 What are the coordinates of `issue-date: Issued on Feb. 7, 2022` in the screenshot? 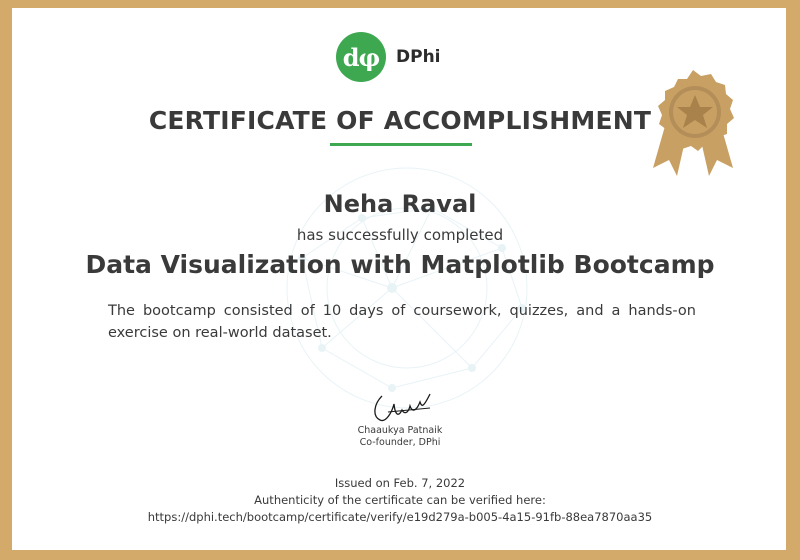 It's located at (400, 483).